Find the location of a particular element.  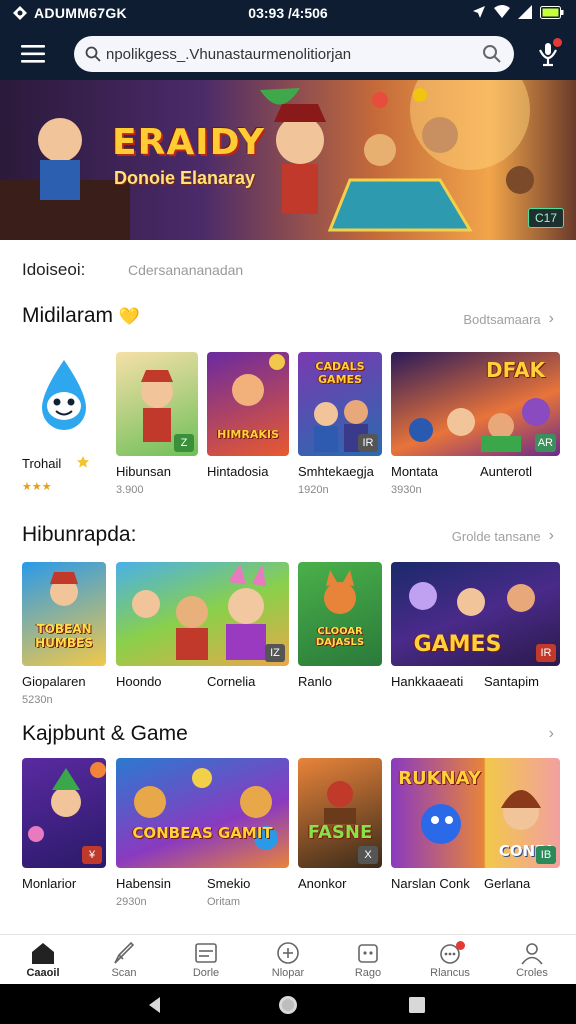

top-app-bar is located at coordinates (288, 54).